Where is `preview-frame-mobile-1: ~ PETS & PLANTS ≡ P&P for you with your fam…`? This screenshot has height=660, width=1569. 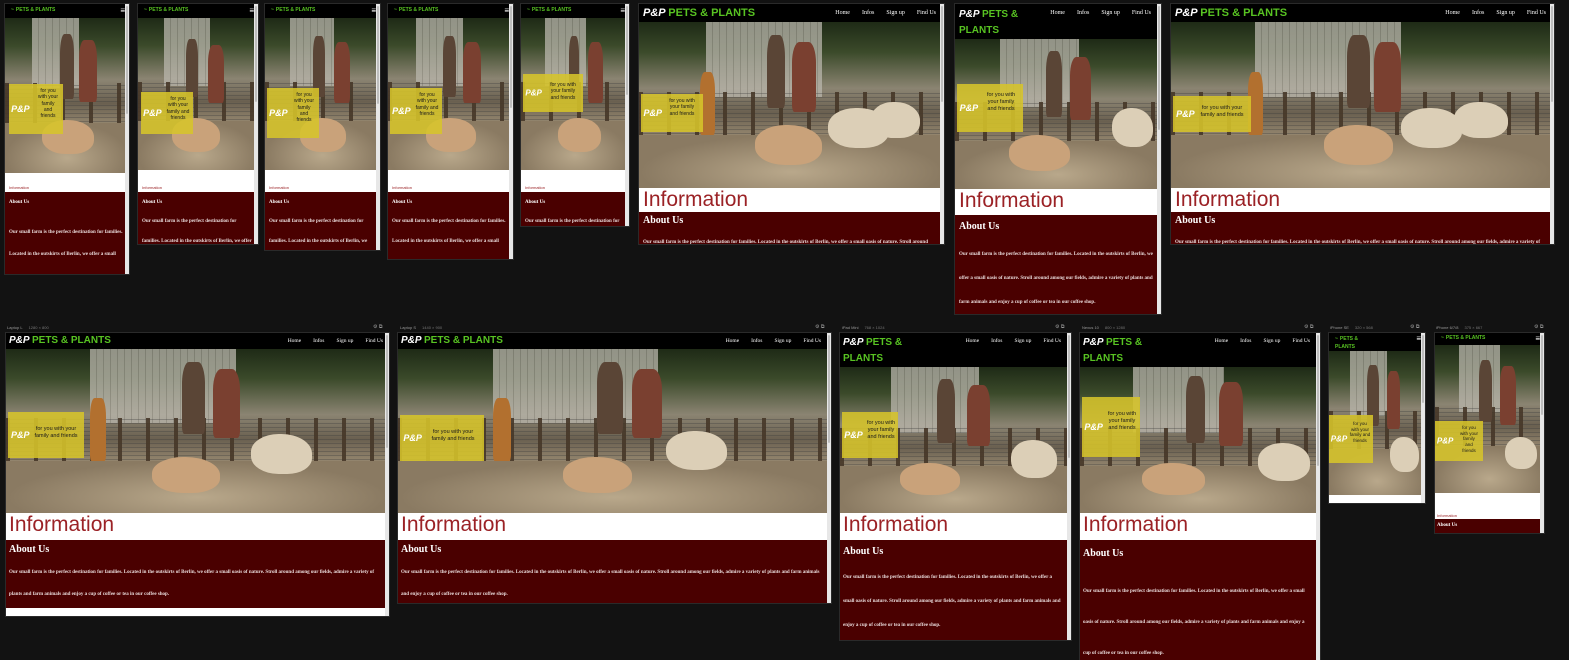 preview-frame-mobile-1: ~ PETS & PLANTS ≡ P&P for you with your fam… is located at coordinates (67, 139).